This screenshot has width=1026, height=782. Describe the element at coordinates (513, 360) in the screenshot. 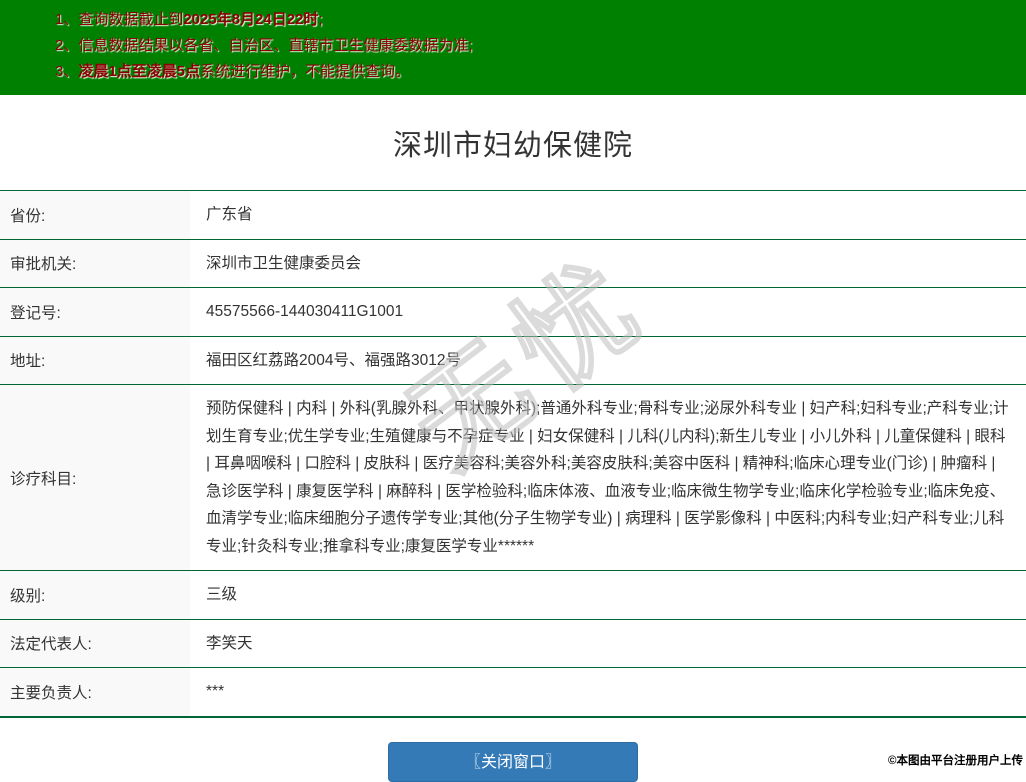

I see `table-row-address: 地址: 福田区红荔路2004号、福强路3012号` at that location.